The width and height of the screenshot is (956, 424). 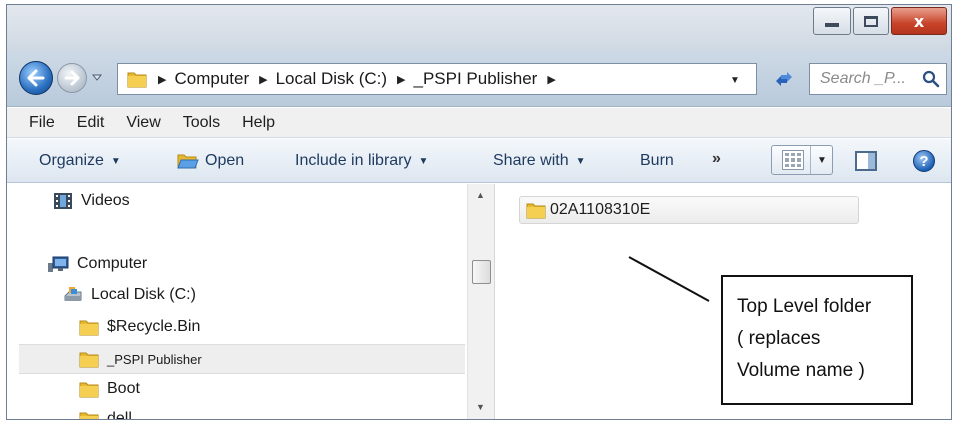 I want to click on tree-item-pspi-publisher: _PSPI Publisher, so click(x=242, y=359).